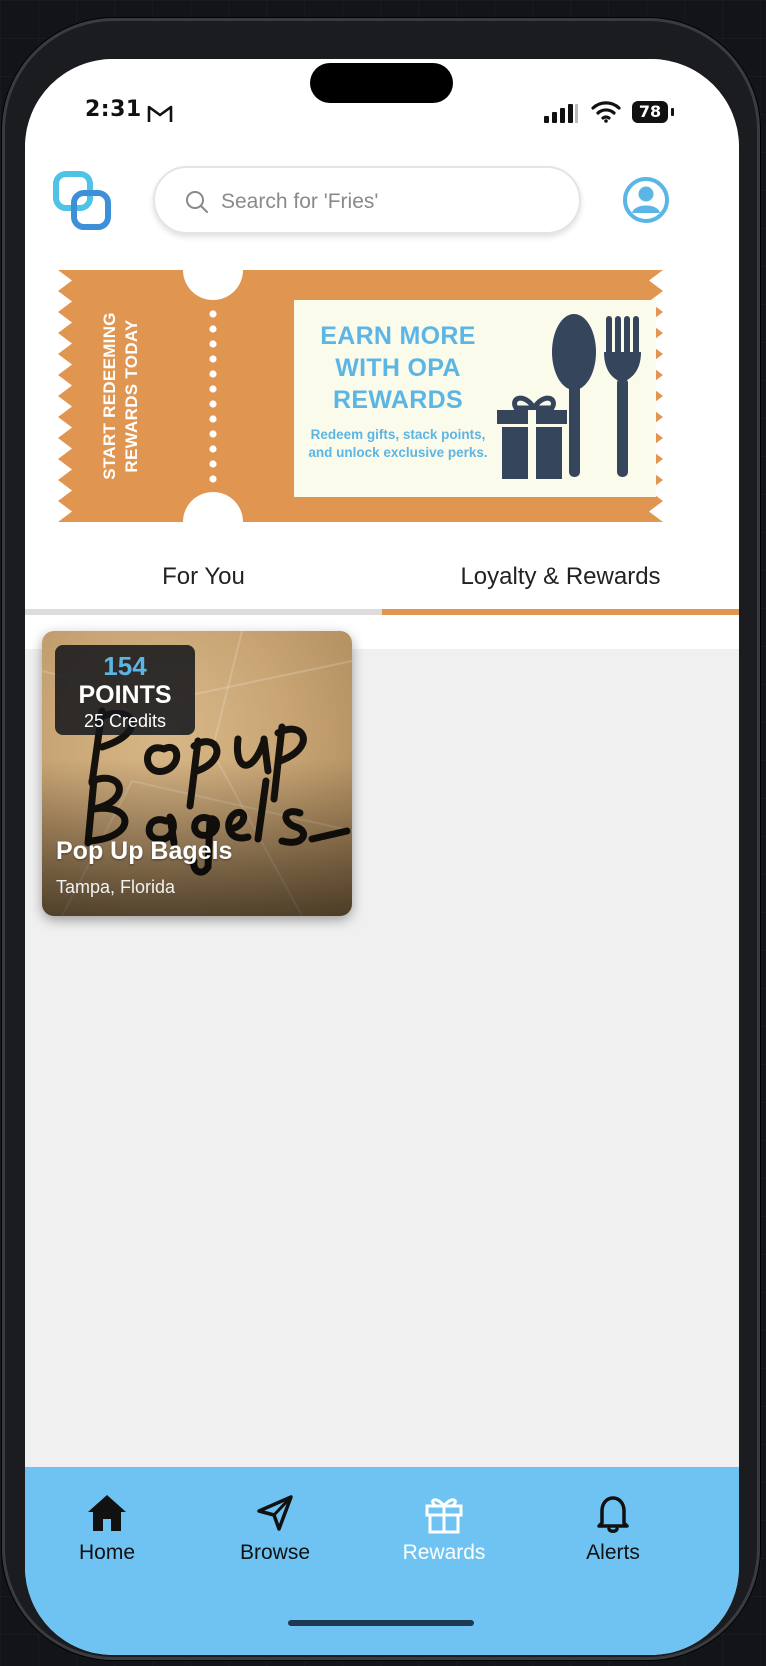  Describe the element at coordinates (672, 112) in the screenshot. I see `battery-cap` at that location.